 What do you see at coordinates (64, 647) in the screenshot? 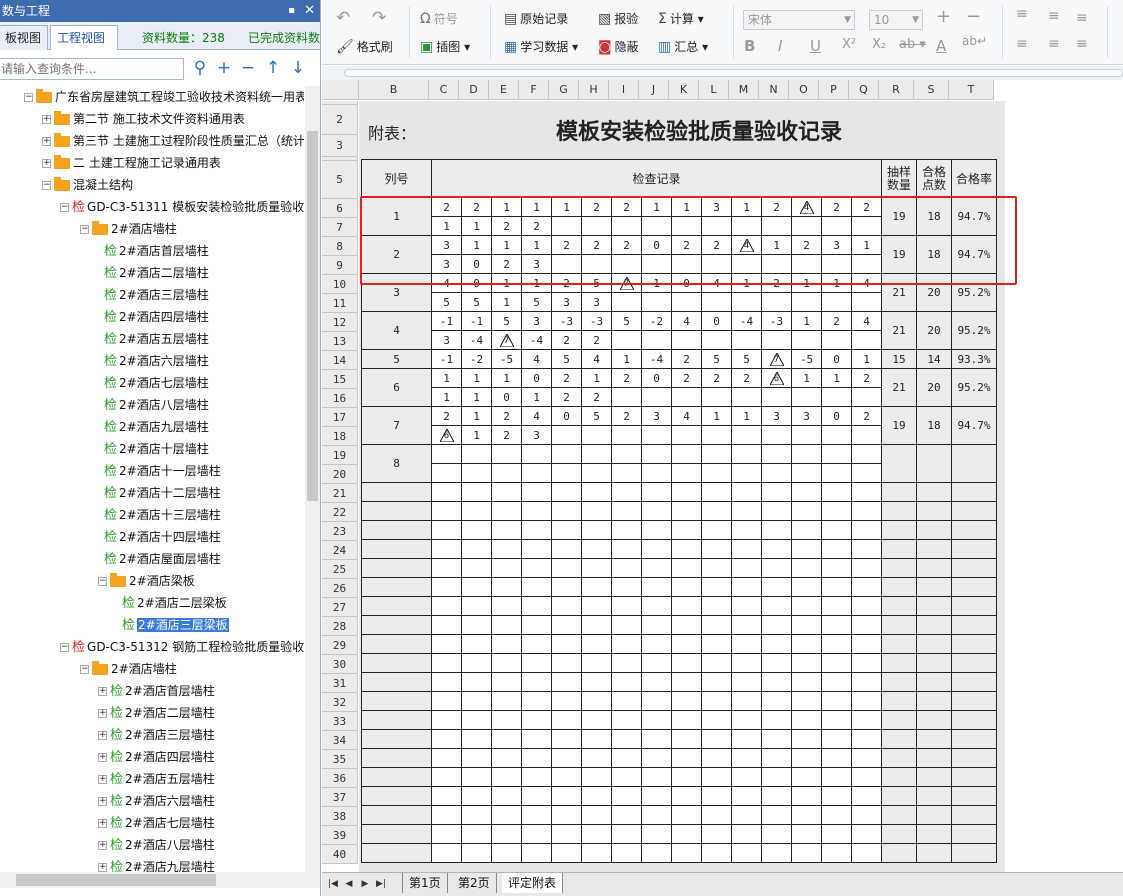
I see `collapse-icon: −` at bounding box center [64, 647].